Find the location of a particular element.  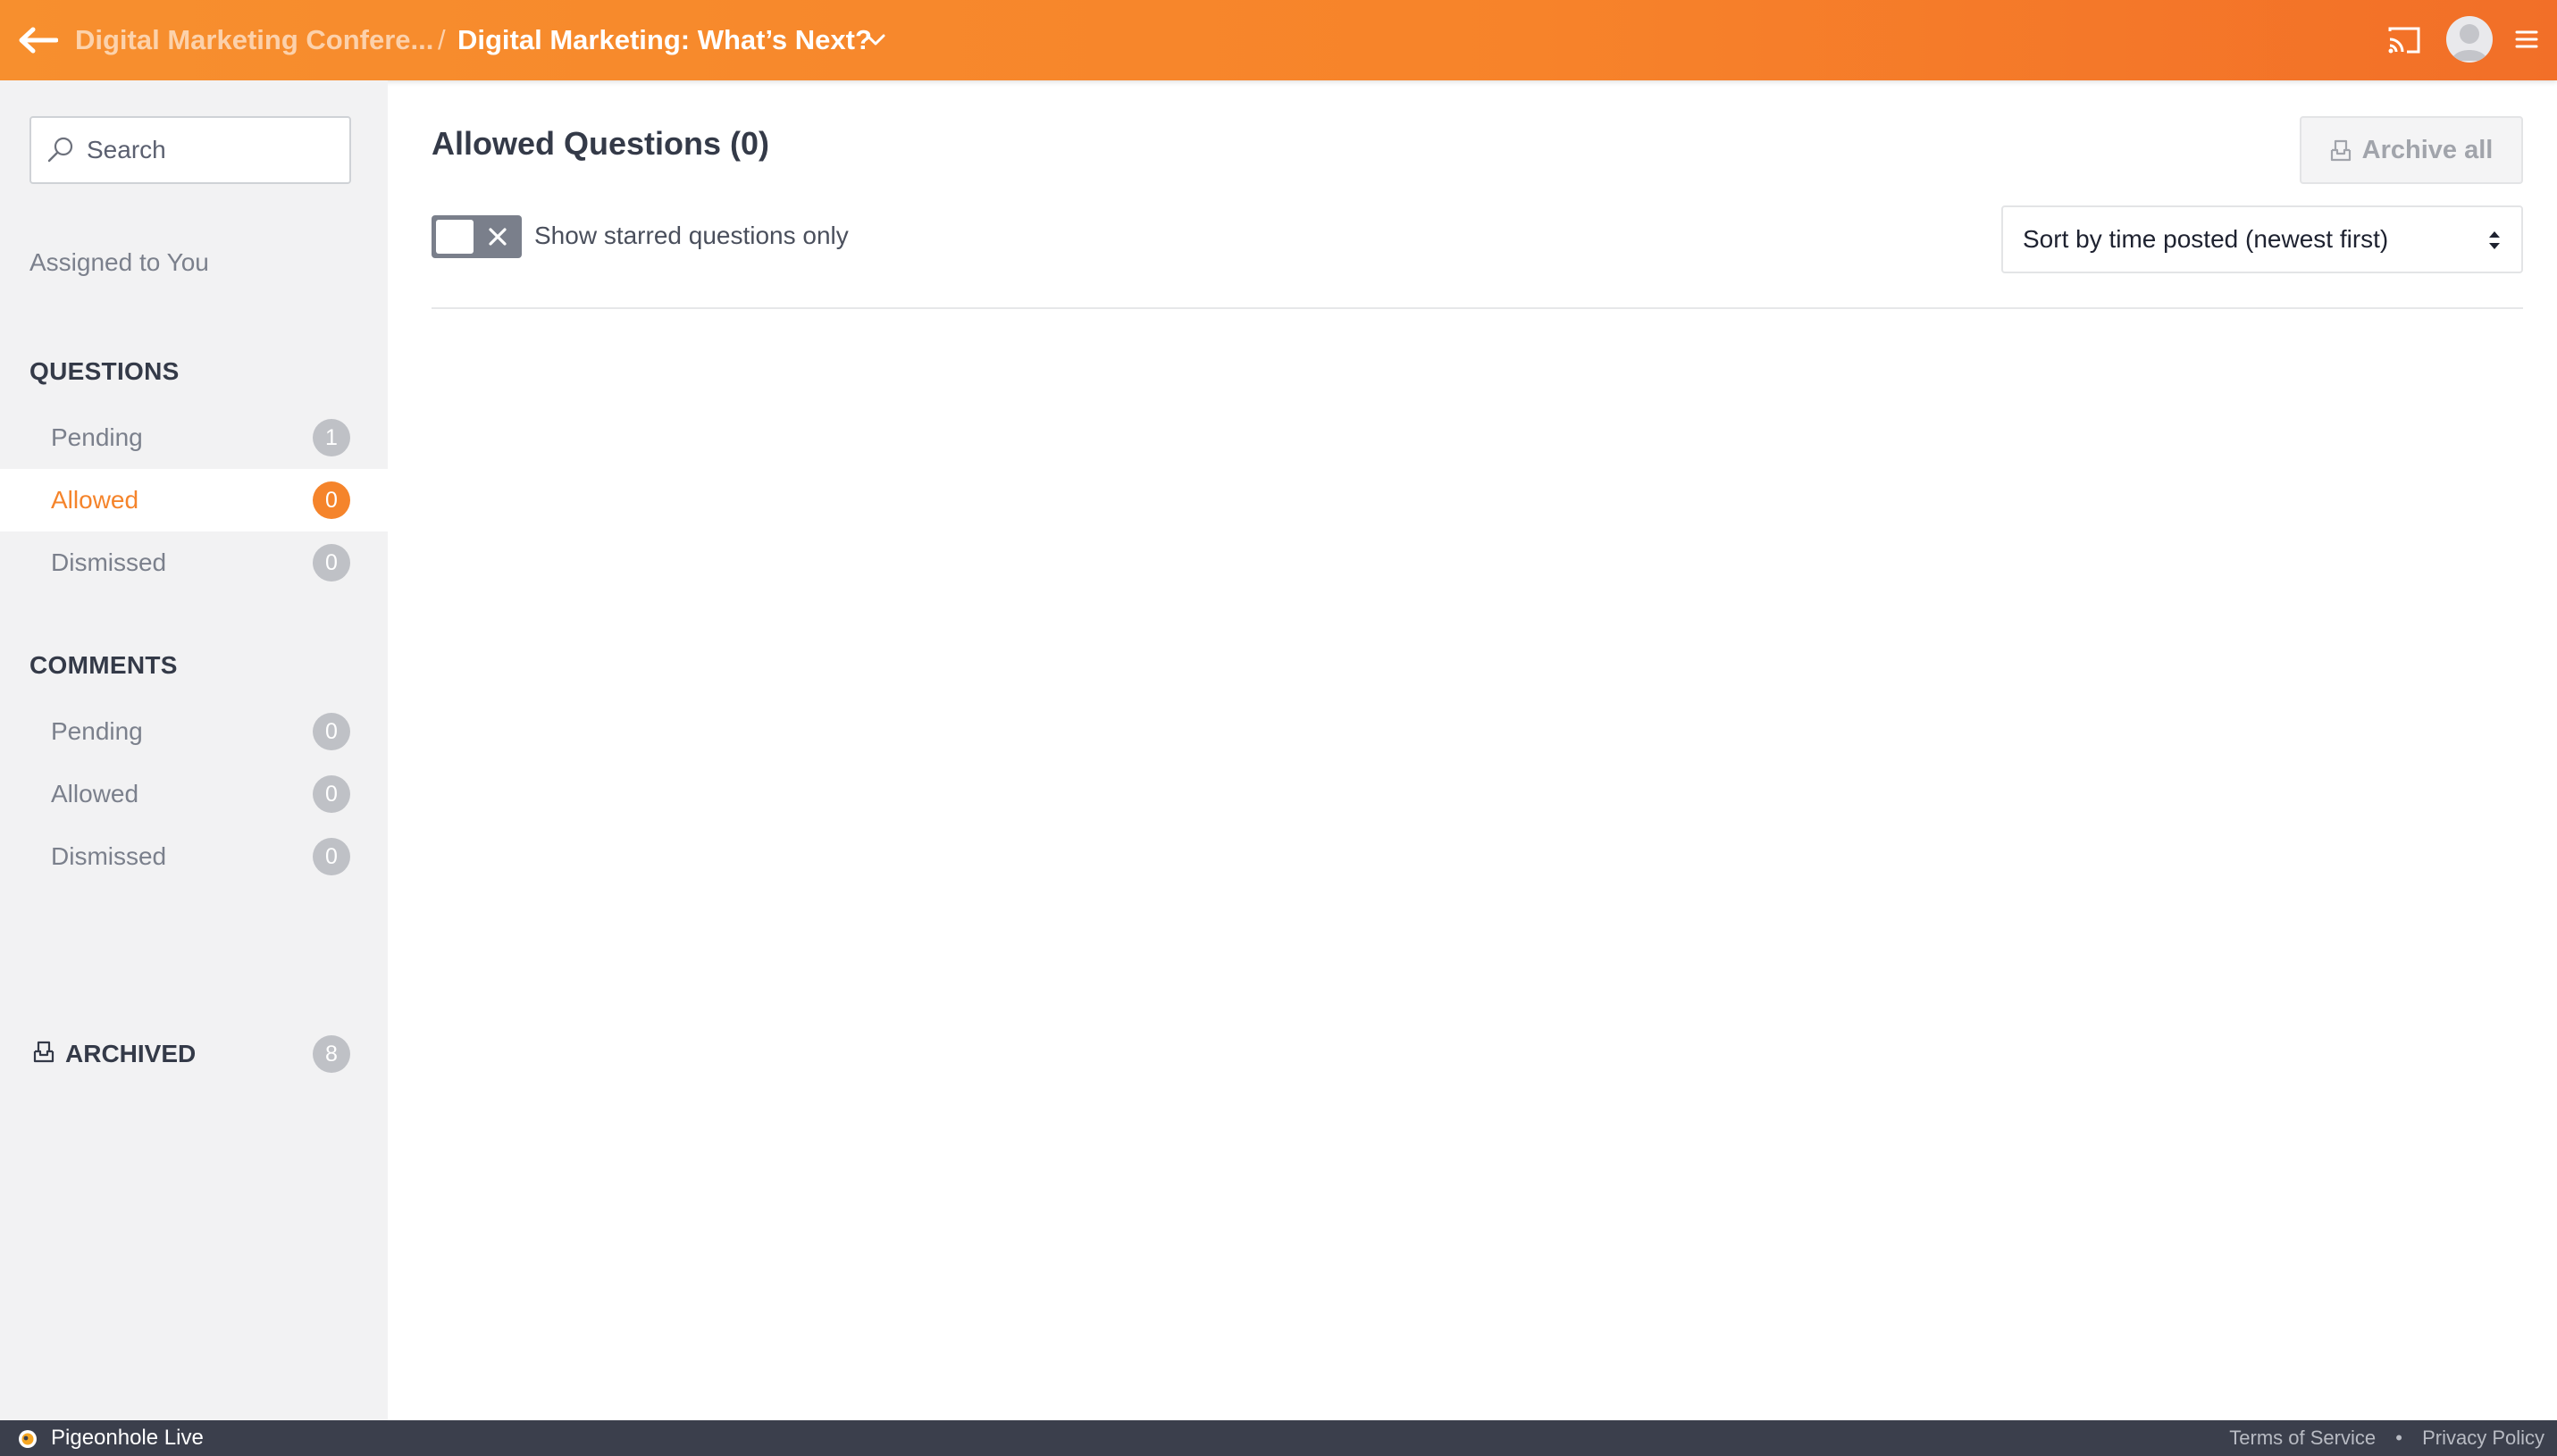

pigeonhole-logo-icon is located at coordinates (28, 1439).